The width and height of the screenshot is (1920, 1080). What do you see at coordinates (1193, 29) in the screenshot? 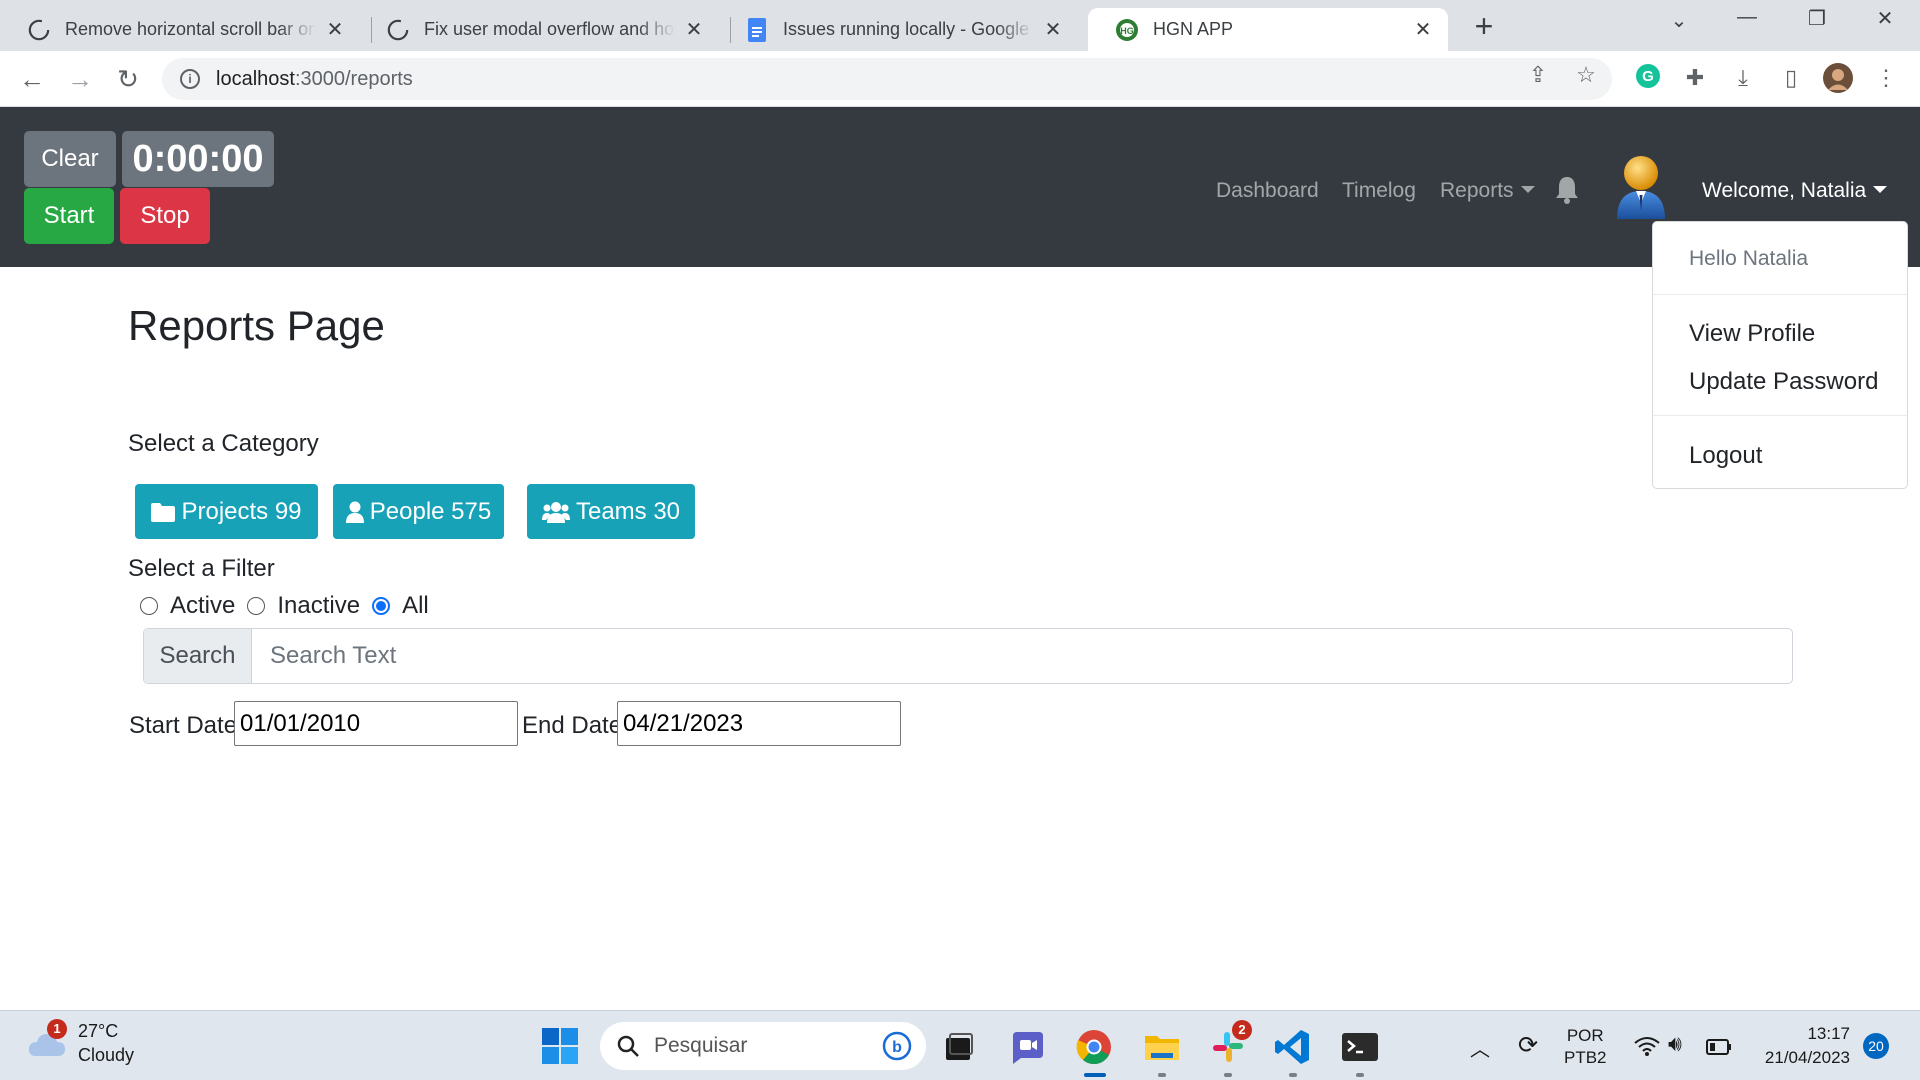
I see `tab-title: HGN APP` at bounding box center [1193, 29].